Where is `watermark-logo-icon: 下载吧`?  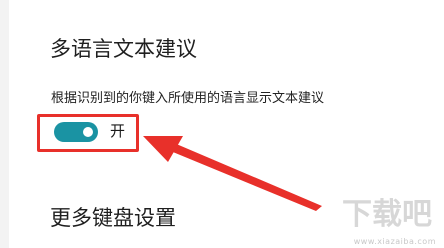
watermark-logo-icon: 下载吧 is located at coordinates (387, 214).